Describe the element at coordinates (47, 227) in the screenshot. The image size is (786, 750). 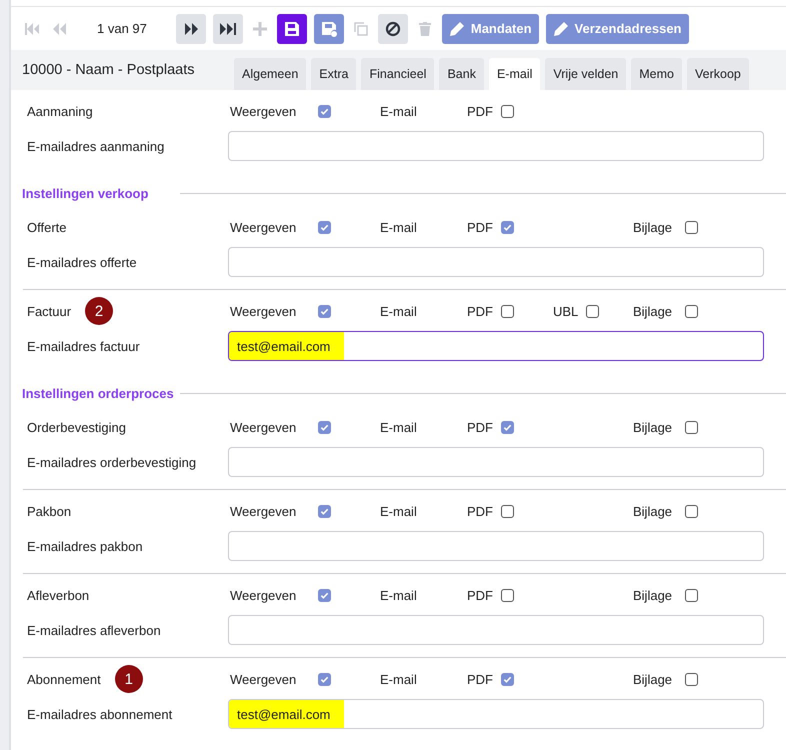
I see `setting-label: Offerte` at that location.